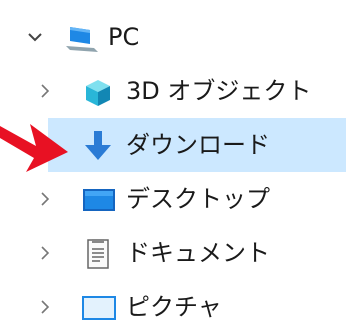 The width and height of the screenshot is (346, 334). I want to click on chevron-down-icon, so click(35, 37).